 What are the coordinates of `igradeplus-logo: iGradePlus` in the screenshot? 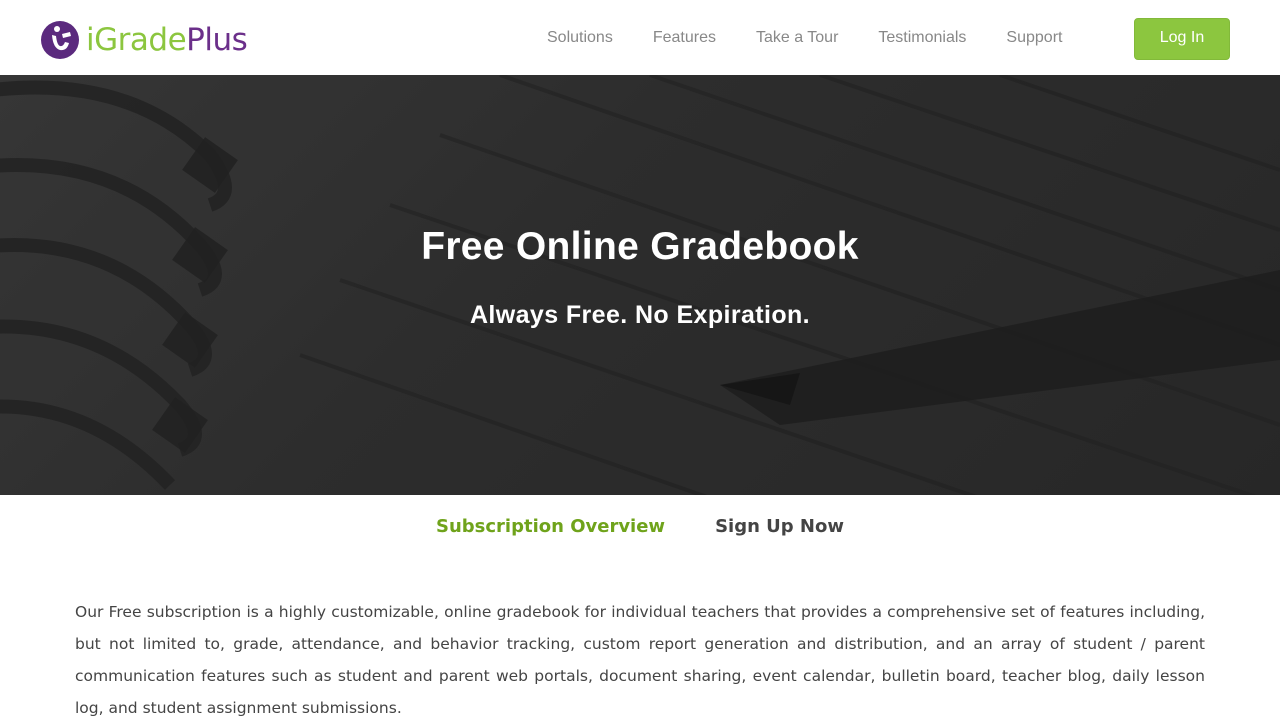 It's located at (144, 40).